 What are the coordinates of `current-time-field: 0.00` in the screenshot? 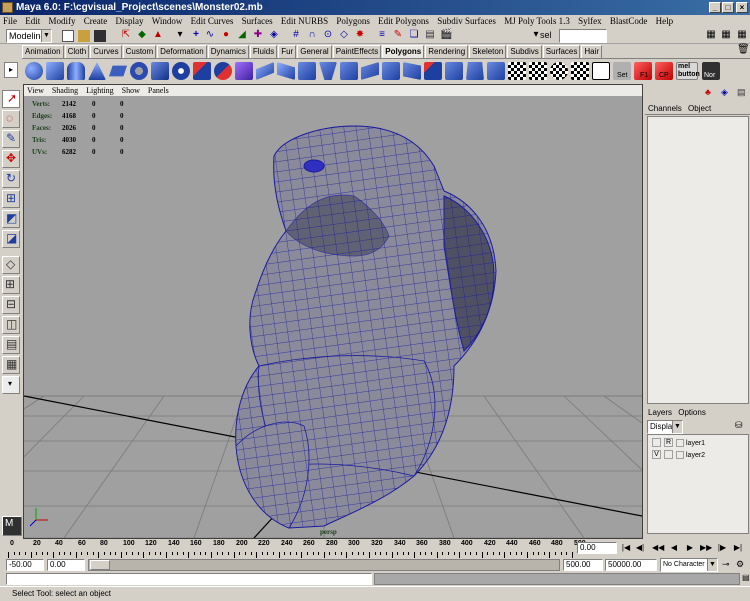 It's located at (597, 548).